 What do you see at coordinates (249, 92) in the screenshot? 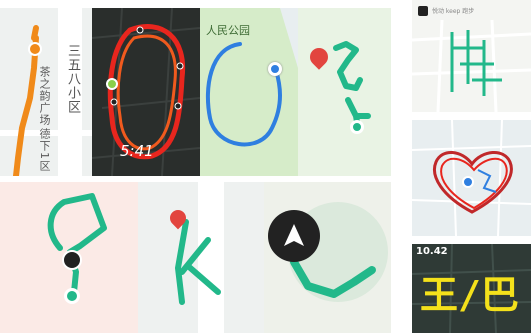
I see `blue-park-route: 人民公园` at bounding box center [249, 92].